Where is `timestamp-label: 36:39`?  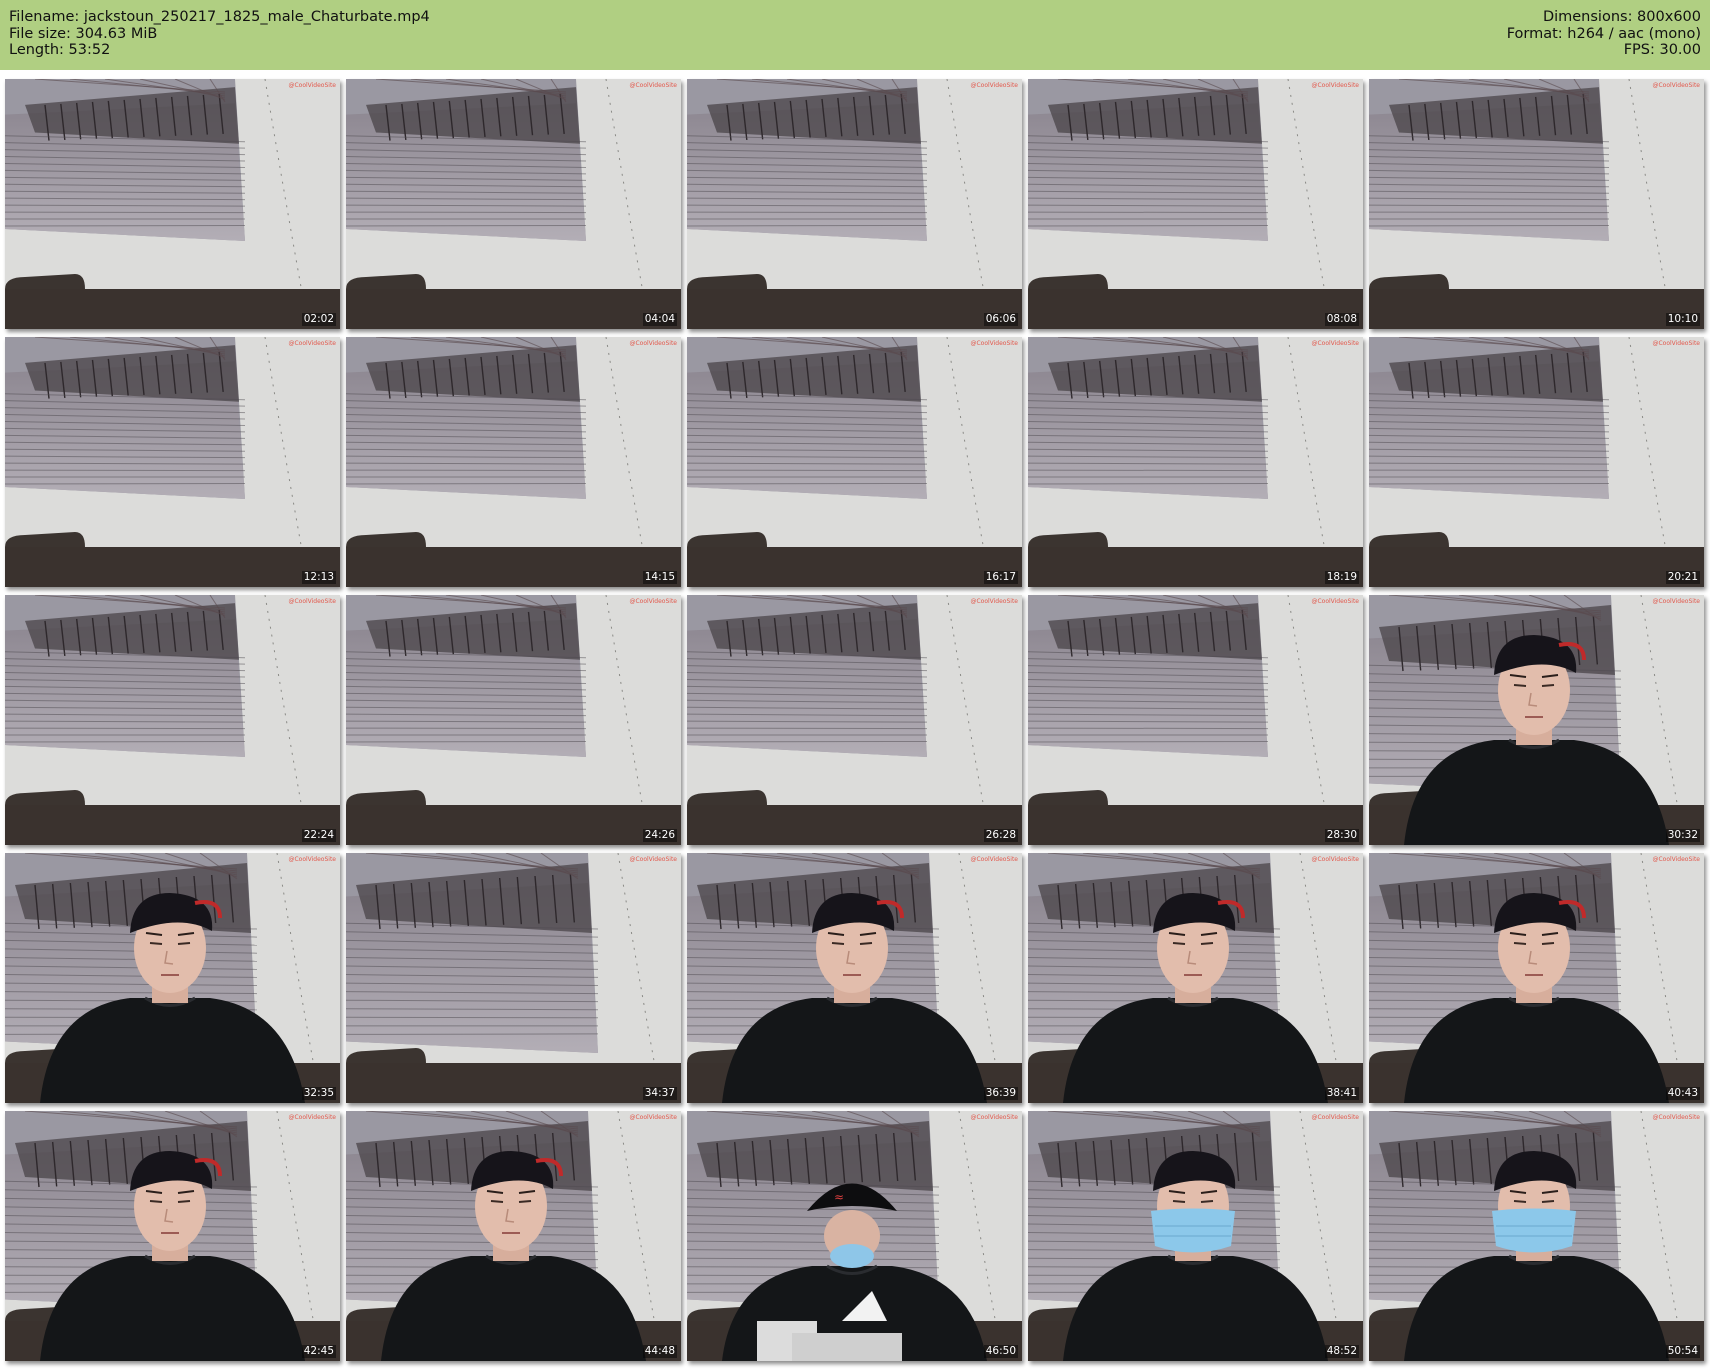
timestamp-label: 36:39 is located at coordinates (1000, 1093).